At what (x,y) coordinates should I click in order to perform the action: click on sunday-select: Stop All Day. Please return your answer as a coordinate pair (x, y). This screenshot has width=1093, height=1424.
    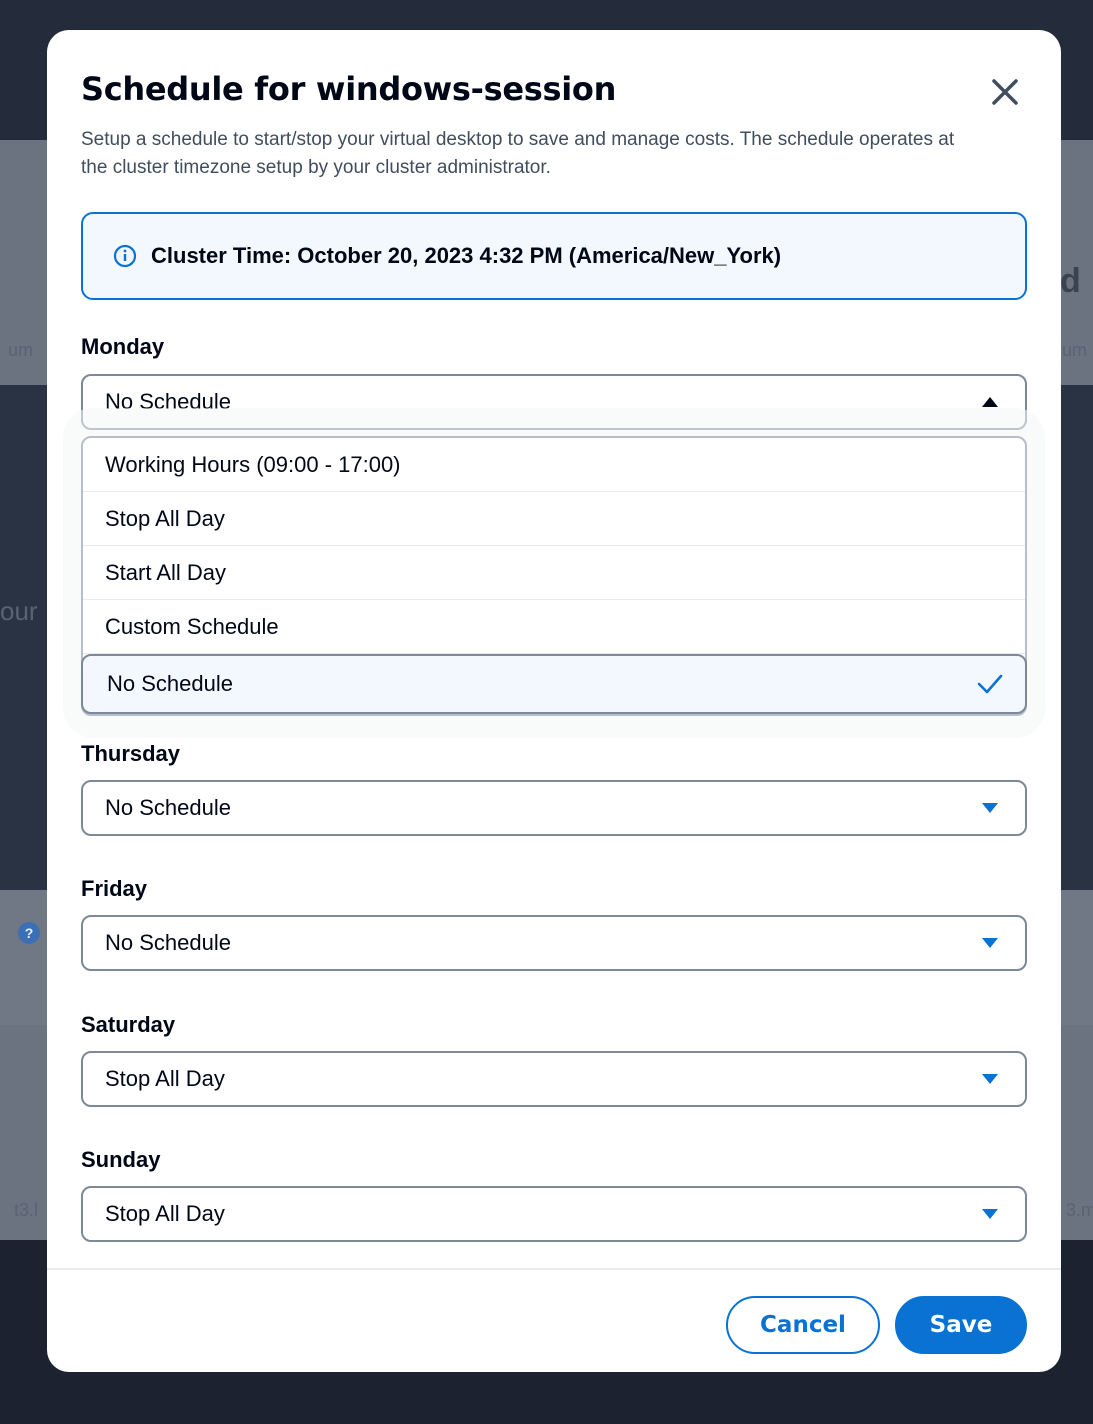
    Looking at the image, I should click on (554, 1214).